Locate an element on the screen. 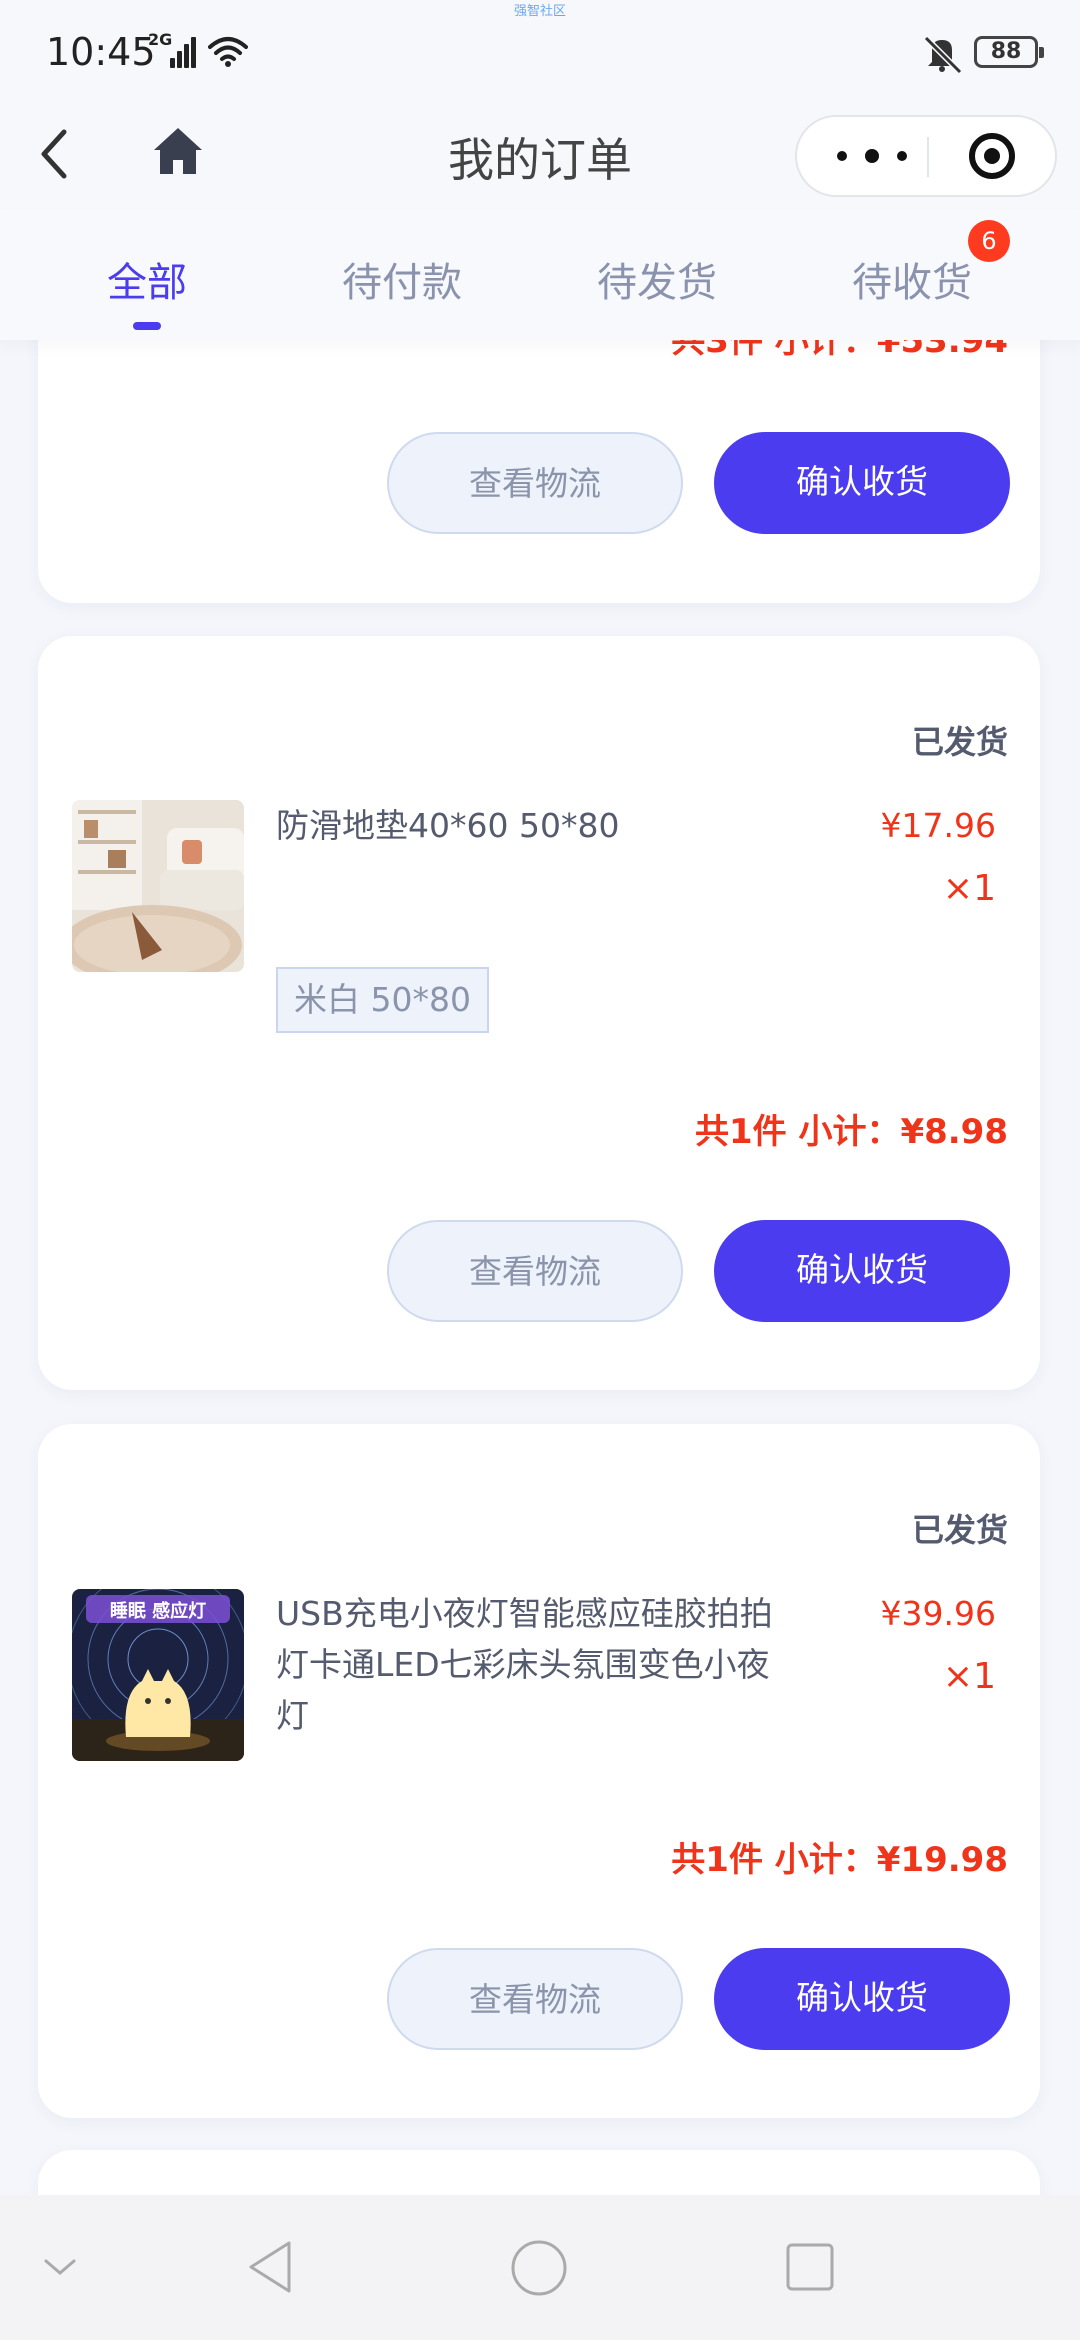  tab-pending-payment: 待付款 is located at coordinates (402, 279).